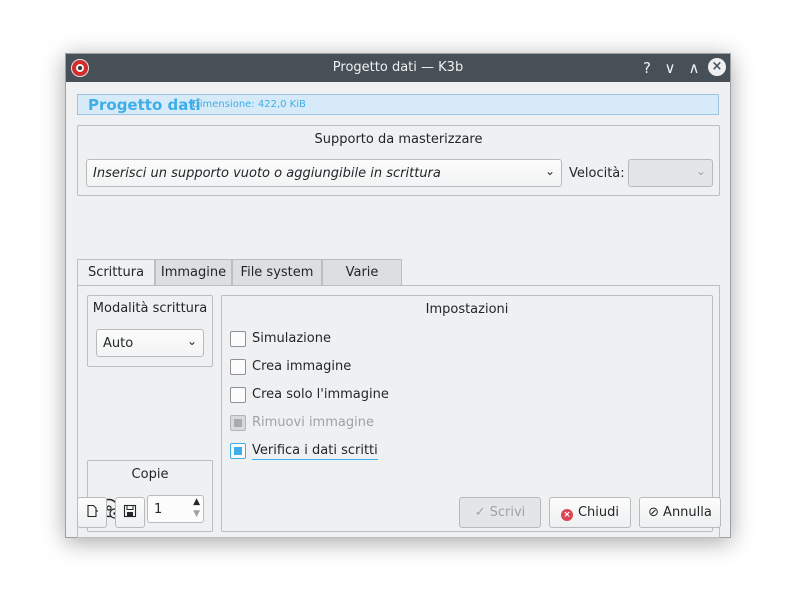 The image size is (796, 616). What do you see at coordinates (144, 105) in the screenshot?
I see `project-title: Progetto dati` at bounding box center [144, 105].